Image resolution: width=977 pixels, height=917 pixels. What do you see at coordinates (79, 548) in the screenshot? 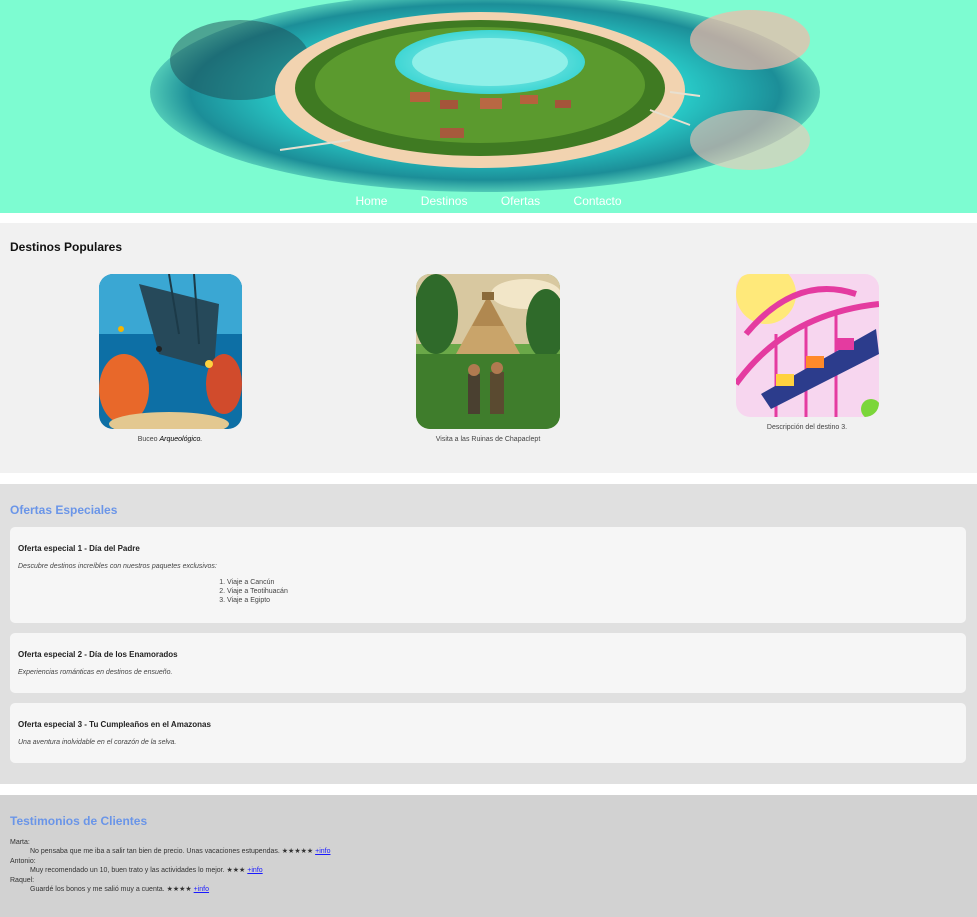
I see `offer-title: Oferta especial 1 - Día del Padre` at bounding box center [79, 548].